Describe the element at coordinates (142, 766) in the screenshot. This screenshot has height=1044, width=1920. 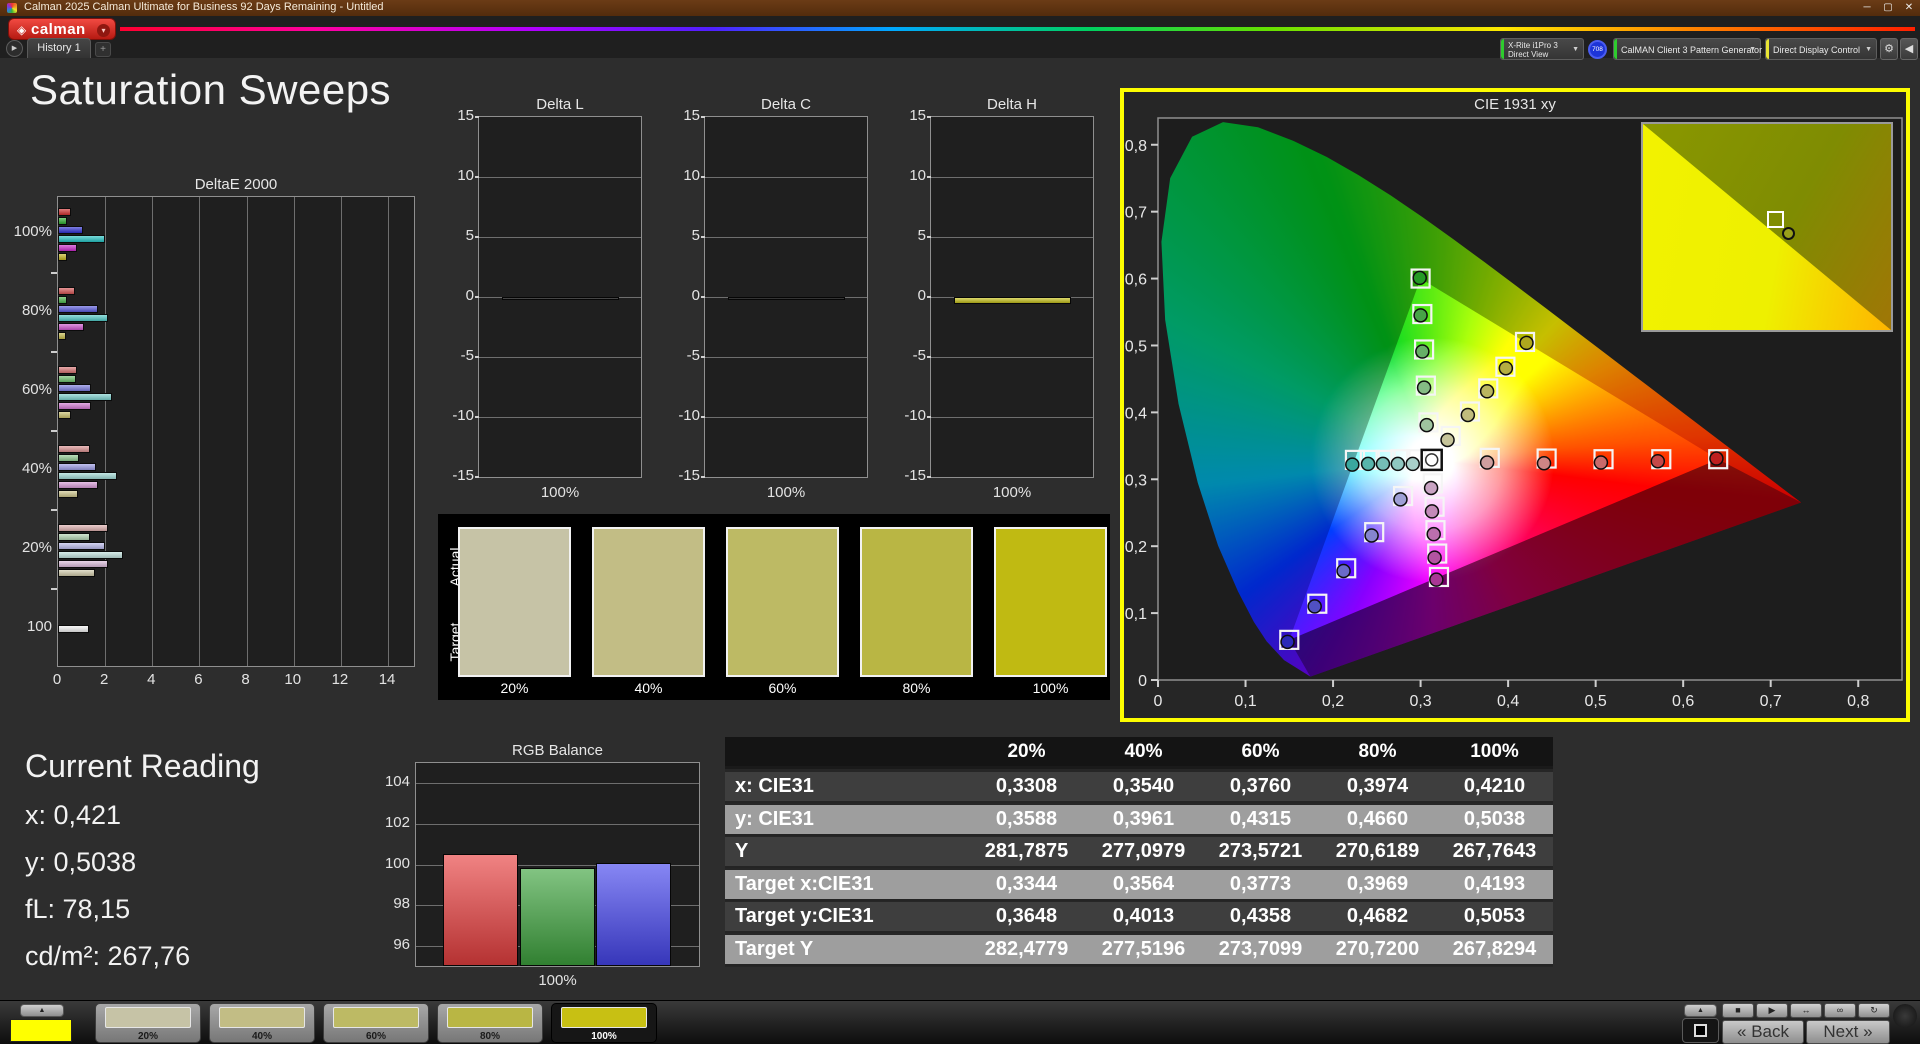
I see `current-reading-title: Current Reading` at that location.